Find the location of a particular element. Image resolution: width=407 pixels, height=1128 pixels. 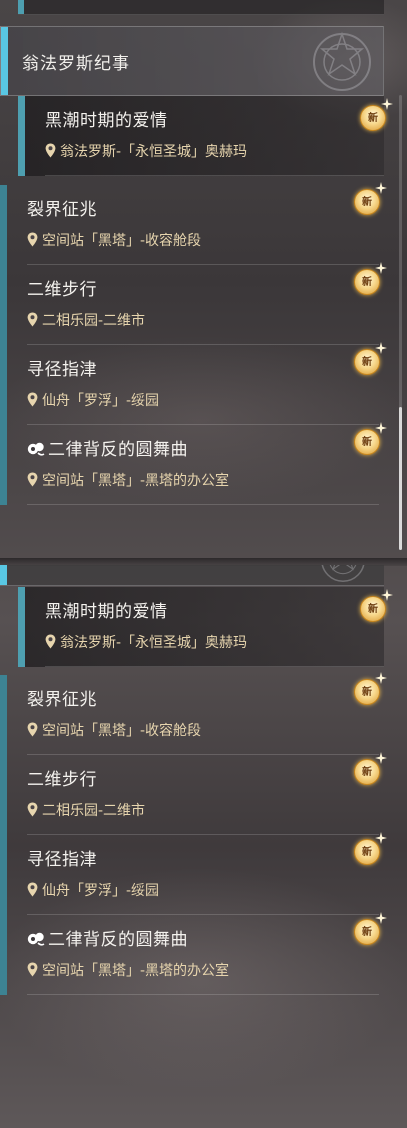

quest-location-text: 空间站「黑塔」-黑塔的办公室 is located at coordinates (136, 971).